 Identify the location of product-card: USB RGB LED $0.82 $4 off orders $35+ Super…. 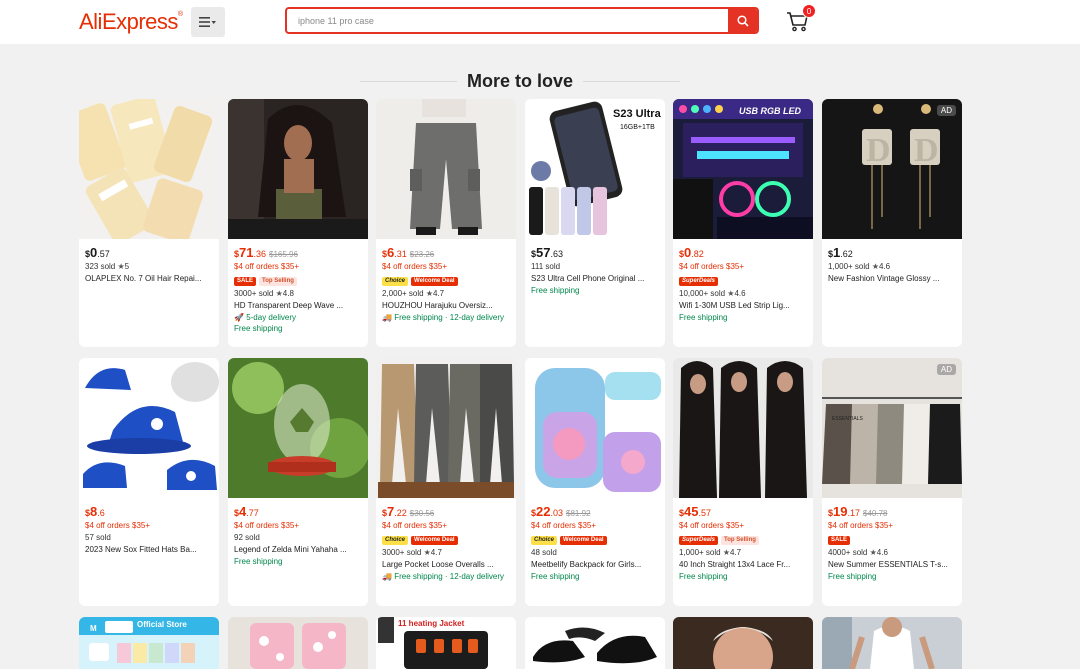
(743, 223).